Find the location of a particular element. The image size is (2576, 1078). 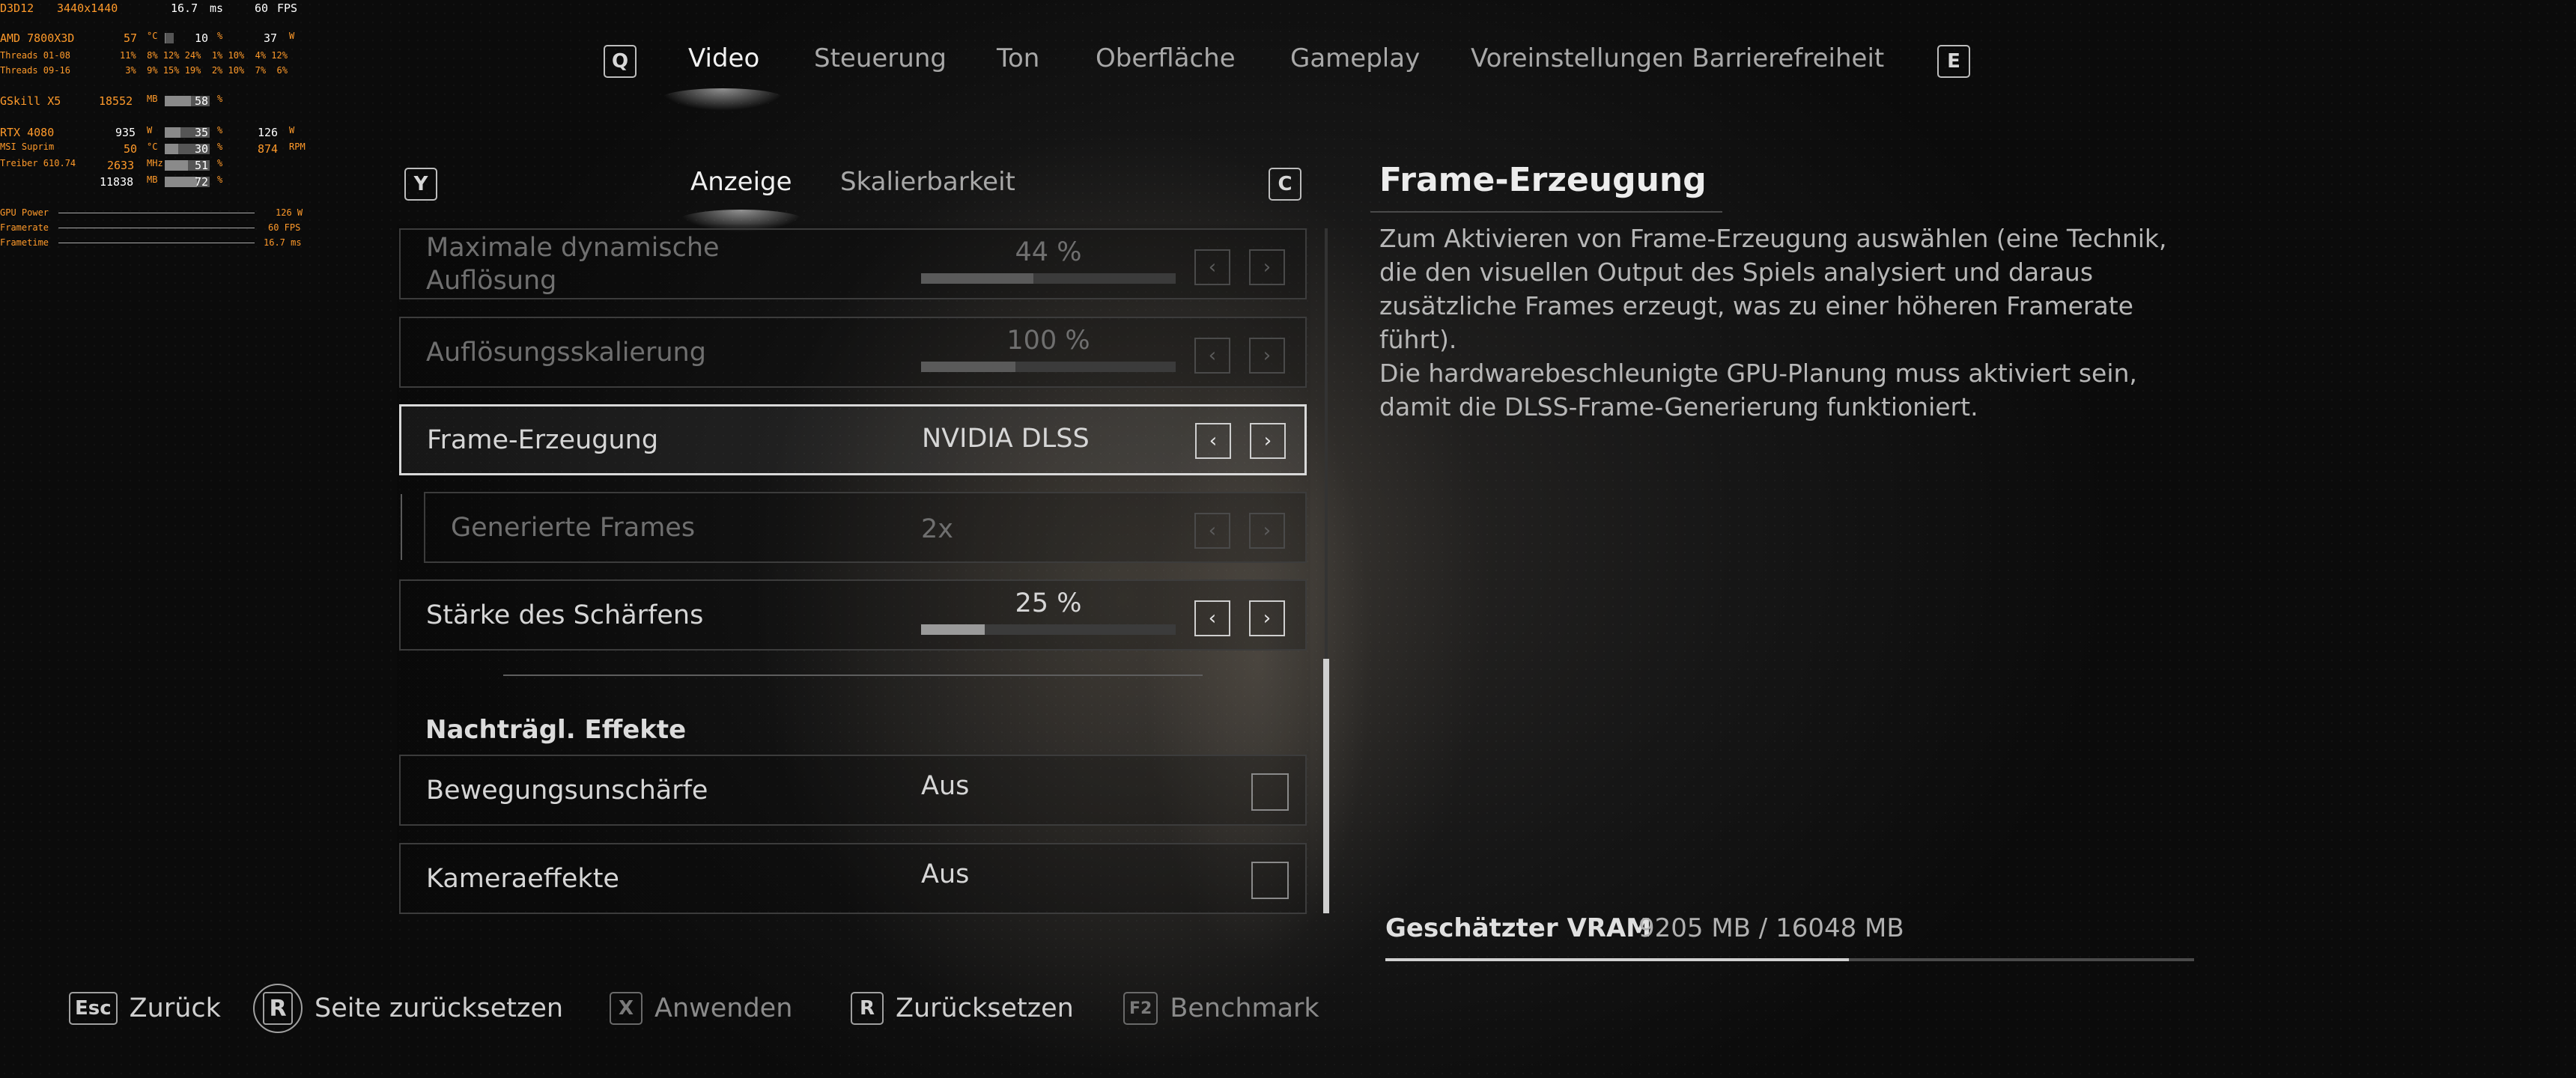

overlay-gpu-clock: 2633 is located at coordinates (121, 165).